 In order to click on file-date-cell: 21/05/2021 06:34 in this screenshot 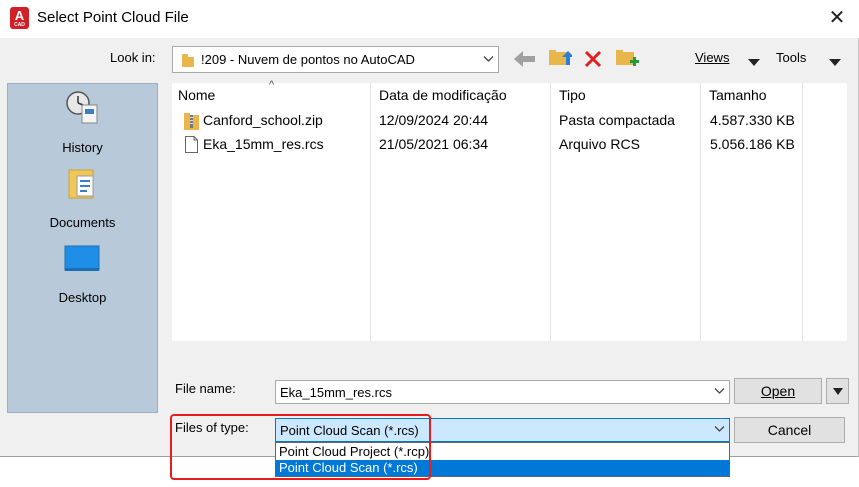, I will do `click(433, 144)`.